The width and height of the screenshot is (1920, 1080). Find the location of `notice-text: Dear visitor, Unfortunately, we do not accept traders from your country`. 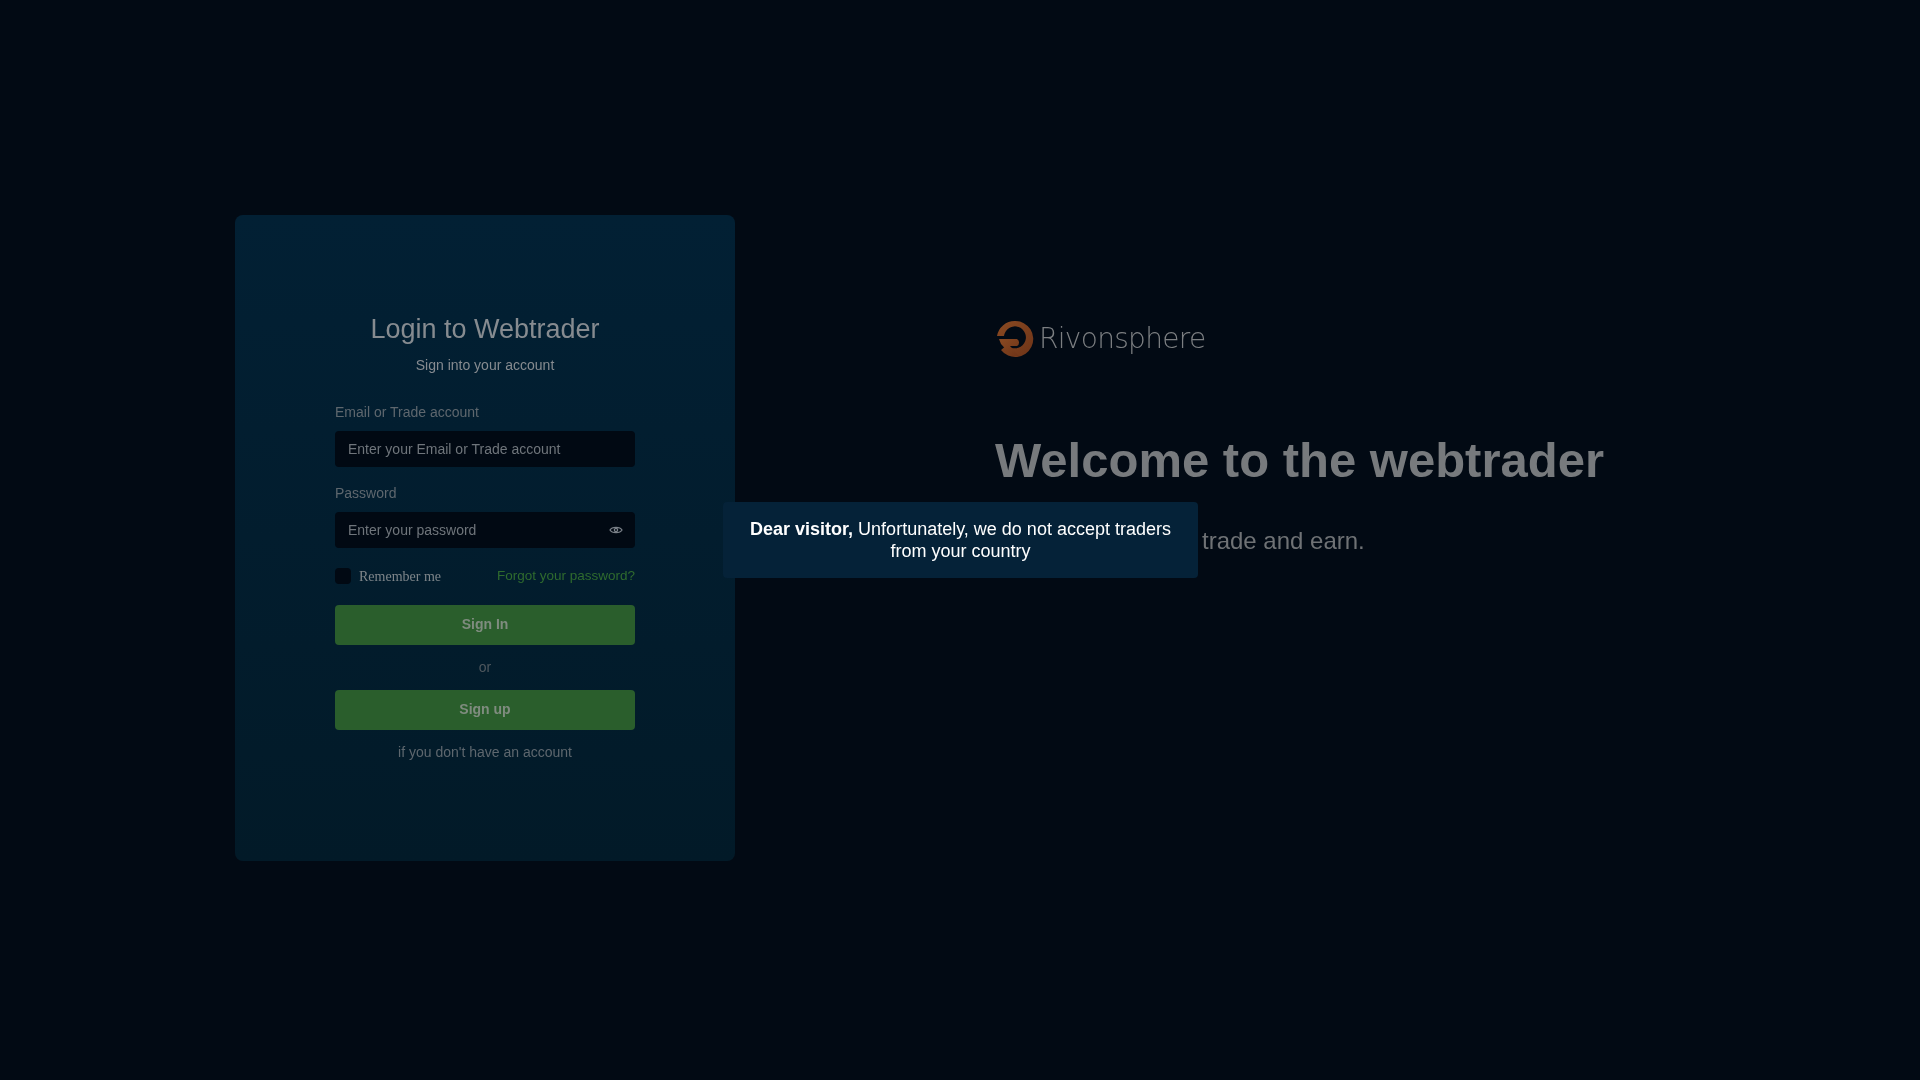

notice-text: Dear visitor, Unfortunately, we do not accept traders from your country is located at coordinates (960, 540).